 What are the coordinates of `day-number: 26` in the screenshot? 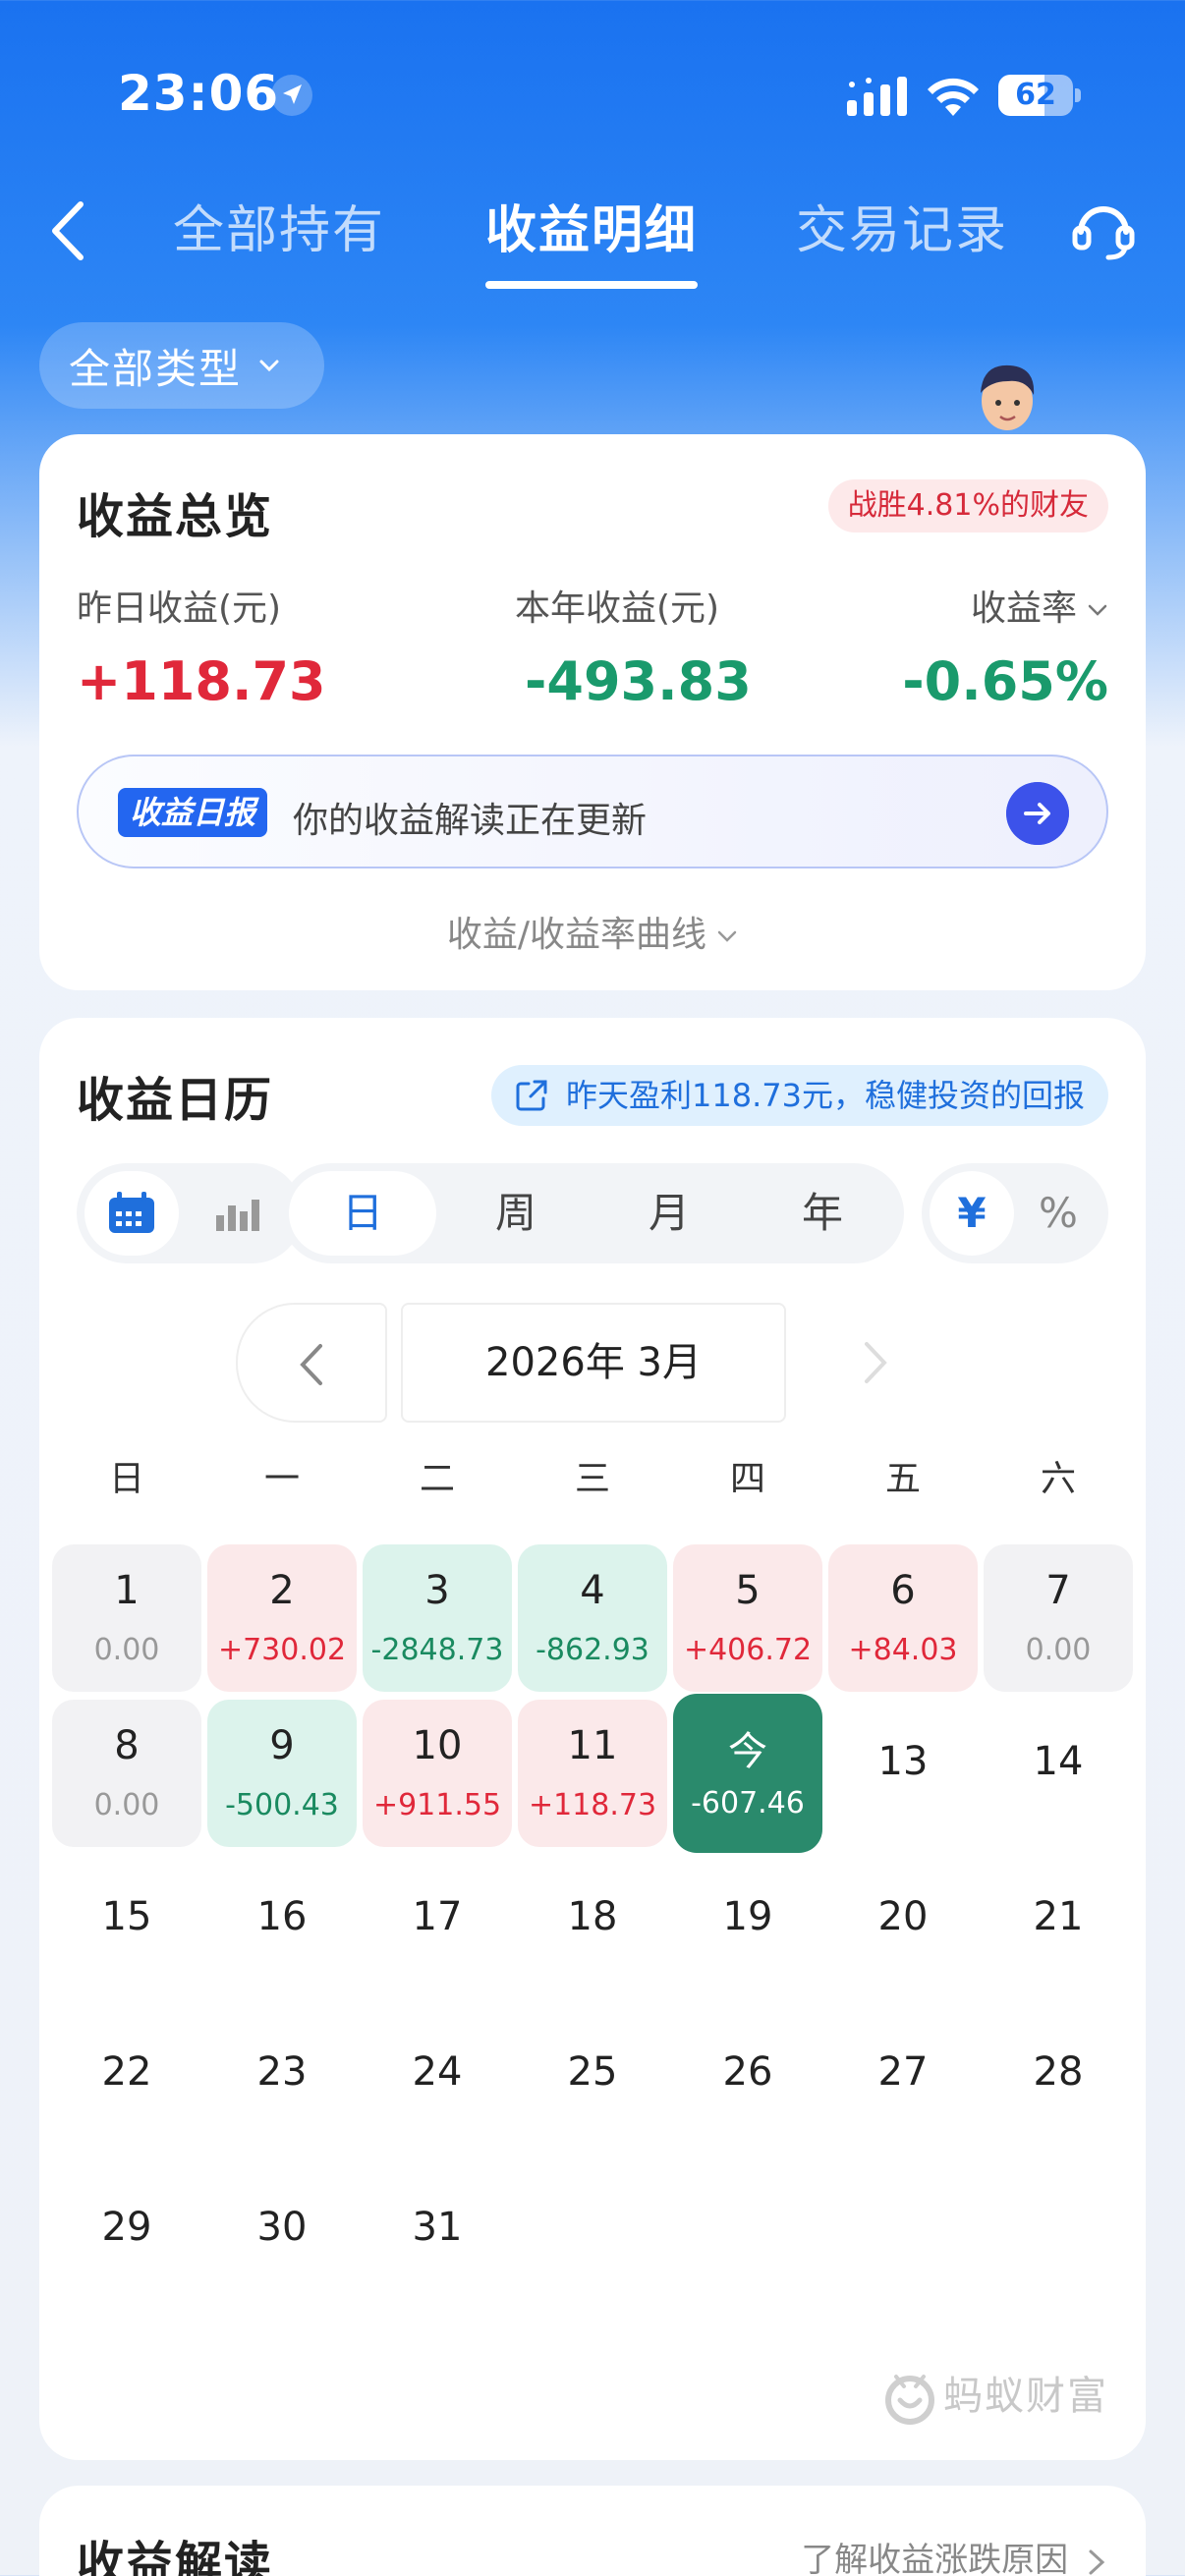 It's located at (748, 2072).